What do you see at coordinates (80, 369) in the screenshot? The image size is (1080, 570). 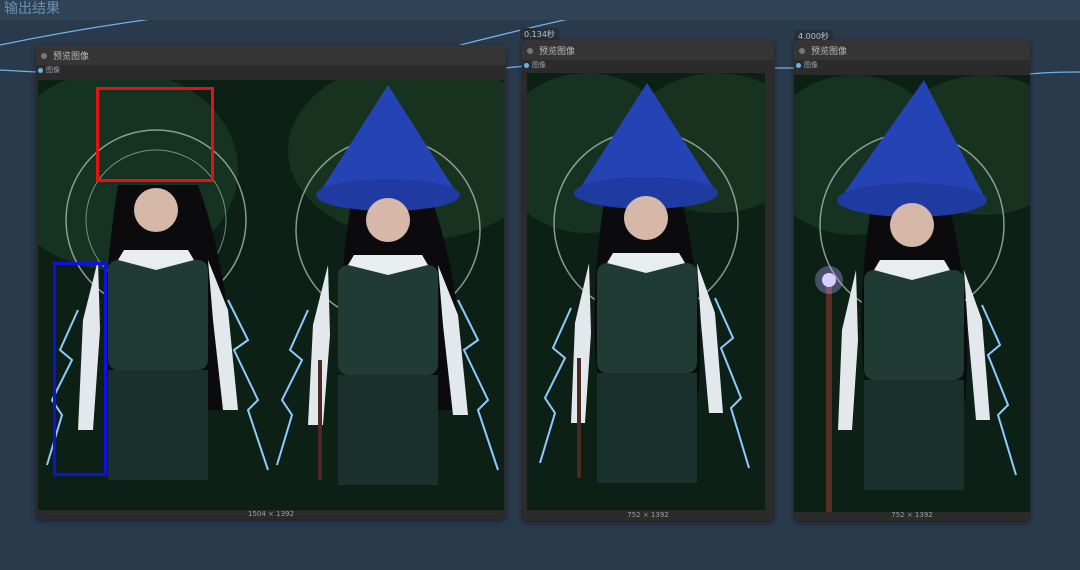 I see `blue-highlight-box` at bounding box center [80, 369].